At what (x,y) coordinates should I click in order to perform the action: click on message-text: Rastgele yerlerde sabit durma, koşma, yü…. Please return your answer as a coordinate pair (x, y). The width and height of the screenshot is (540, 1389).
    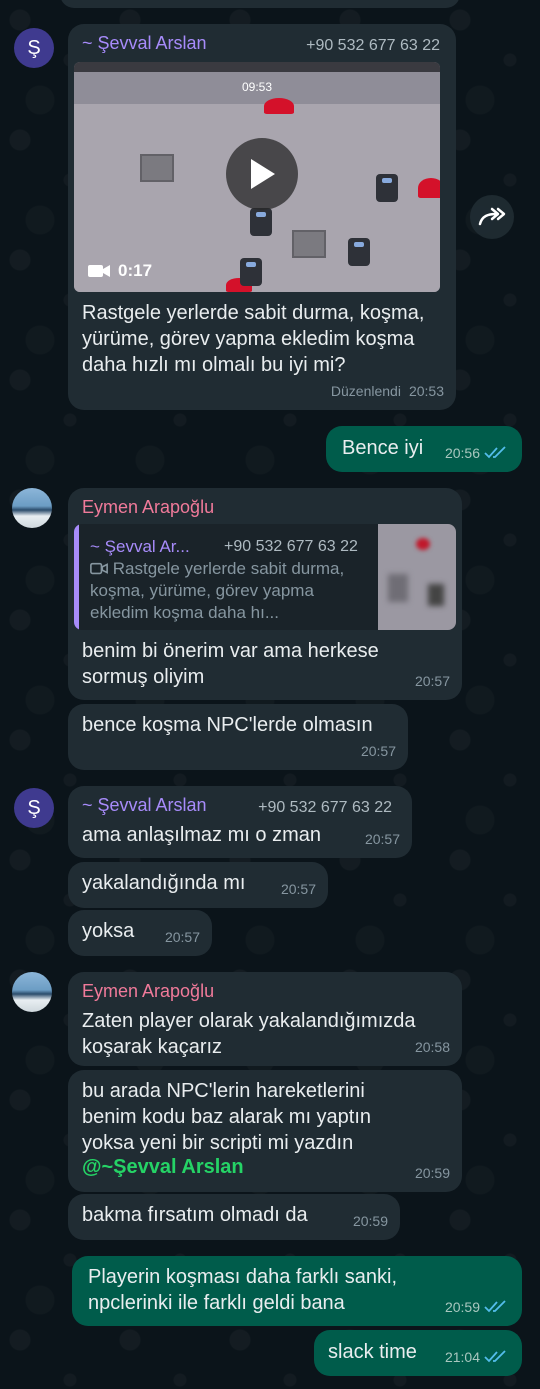
    Looking at the image, I should click on (253, 339).